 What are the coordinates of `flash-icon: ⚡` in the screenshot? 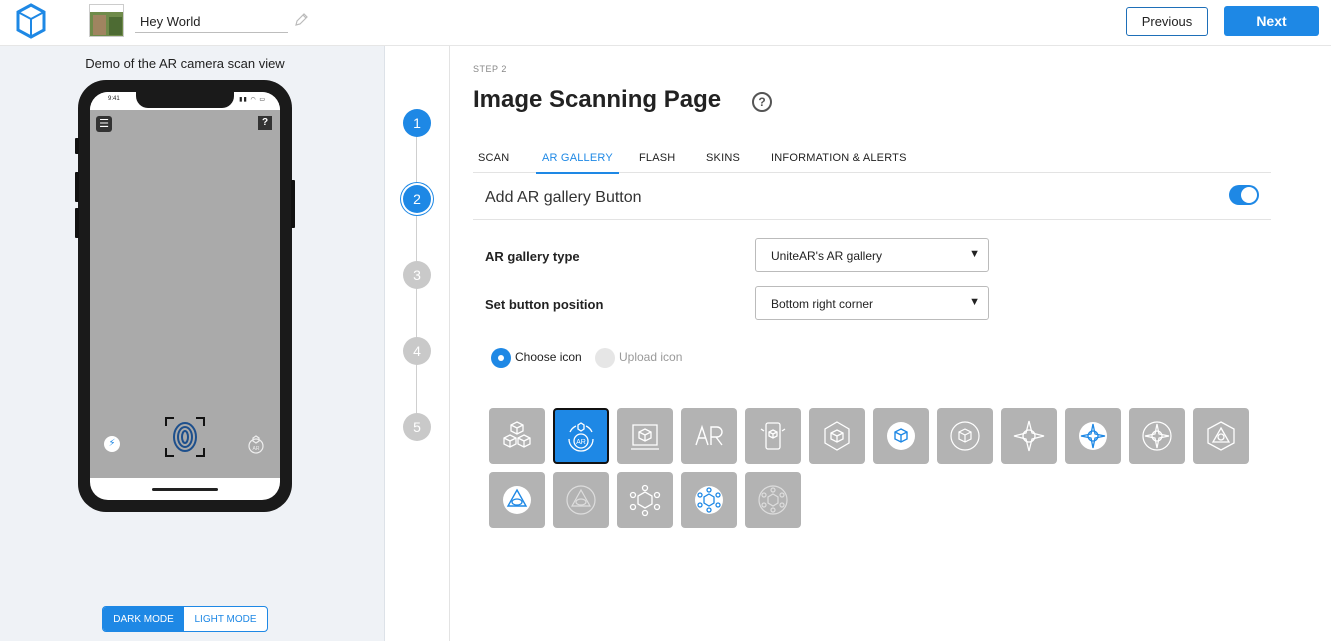 It's located at (112, 444).